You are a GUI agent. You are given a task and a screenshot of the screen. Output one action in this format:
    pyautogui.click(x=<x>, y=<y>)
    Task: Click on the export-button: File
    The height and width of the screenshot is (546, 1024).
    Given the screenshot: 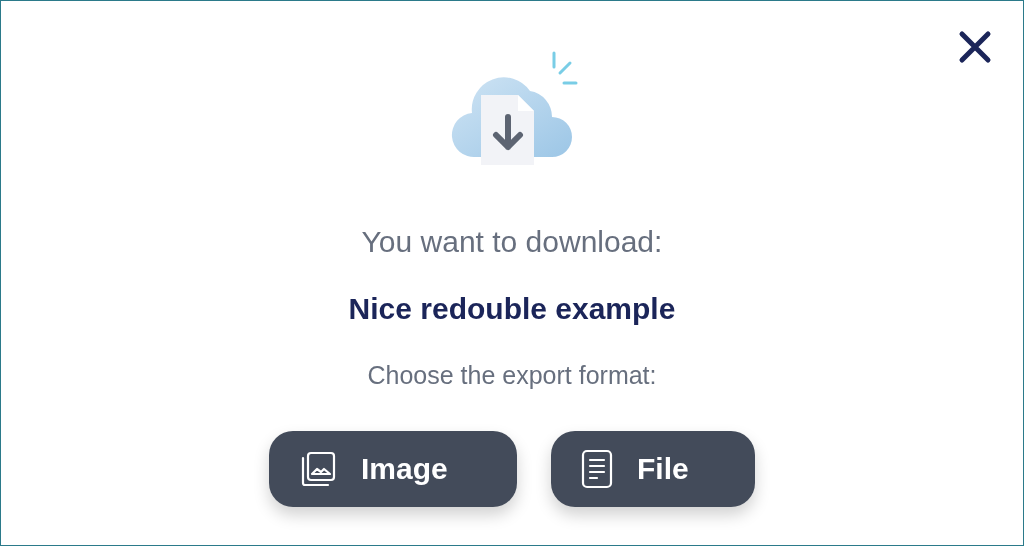 What is the action you would take?
    pyautogui.click(x=653, y=468)
    